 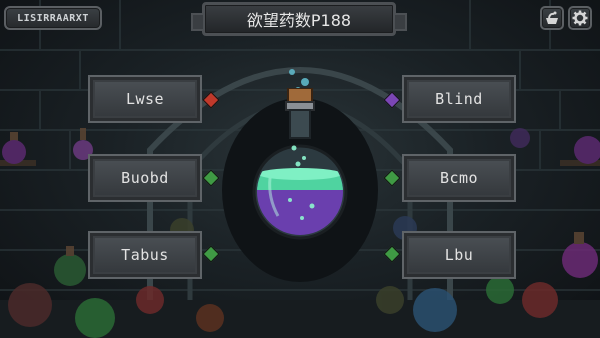 I want to click on option-button-right-mid: Bcmo, so click(x=459, y=178).